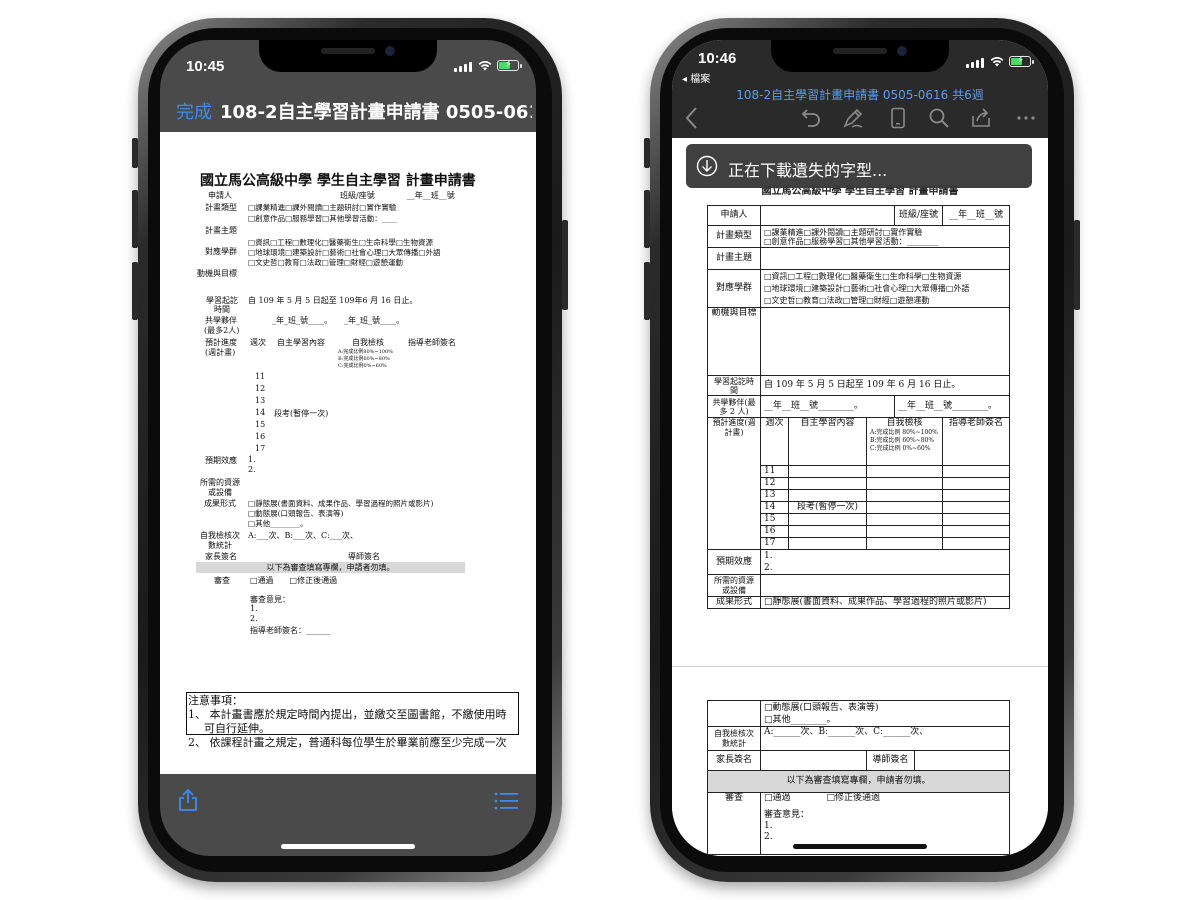  I want to click on left-phone-mute-switch, so click(135, 153).